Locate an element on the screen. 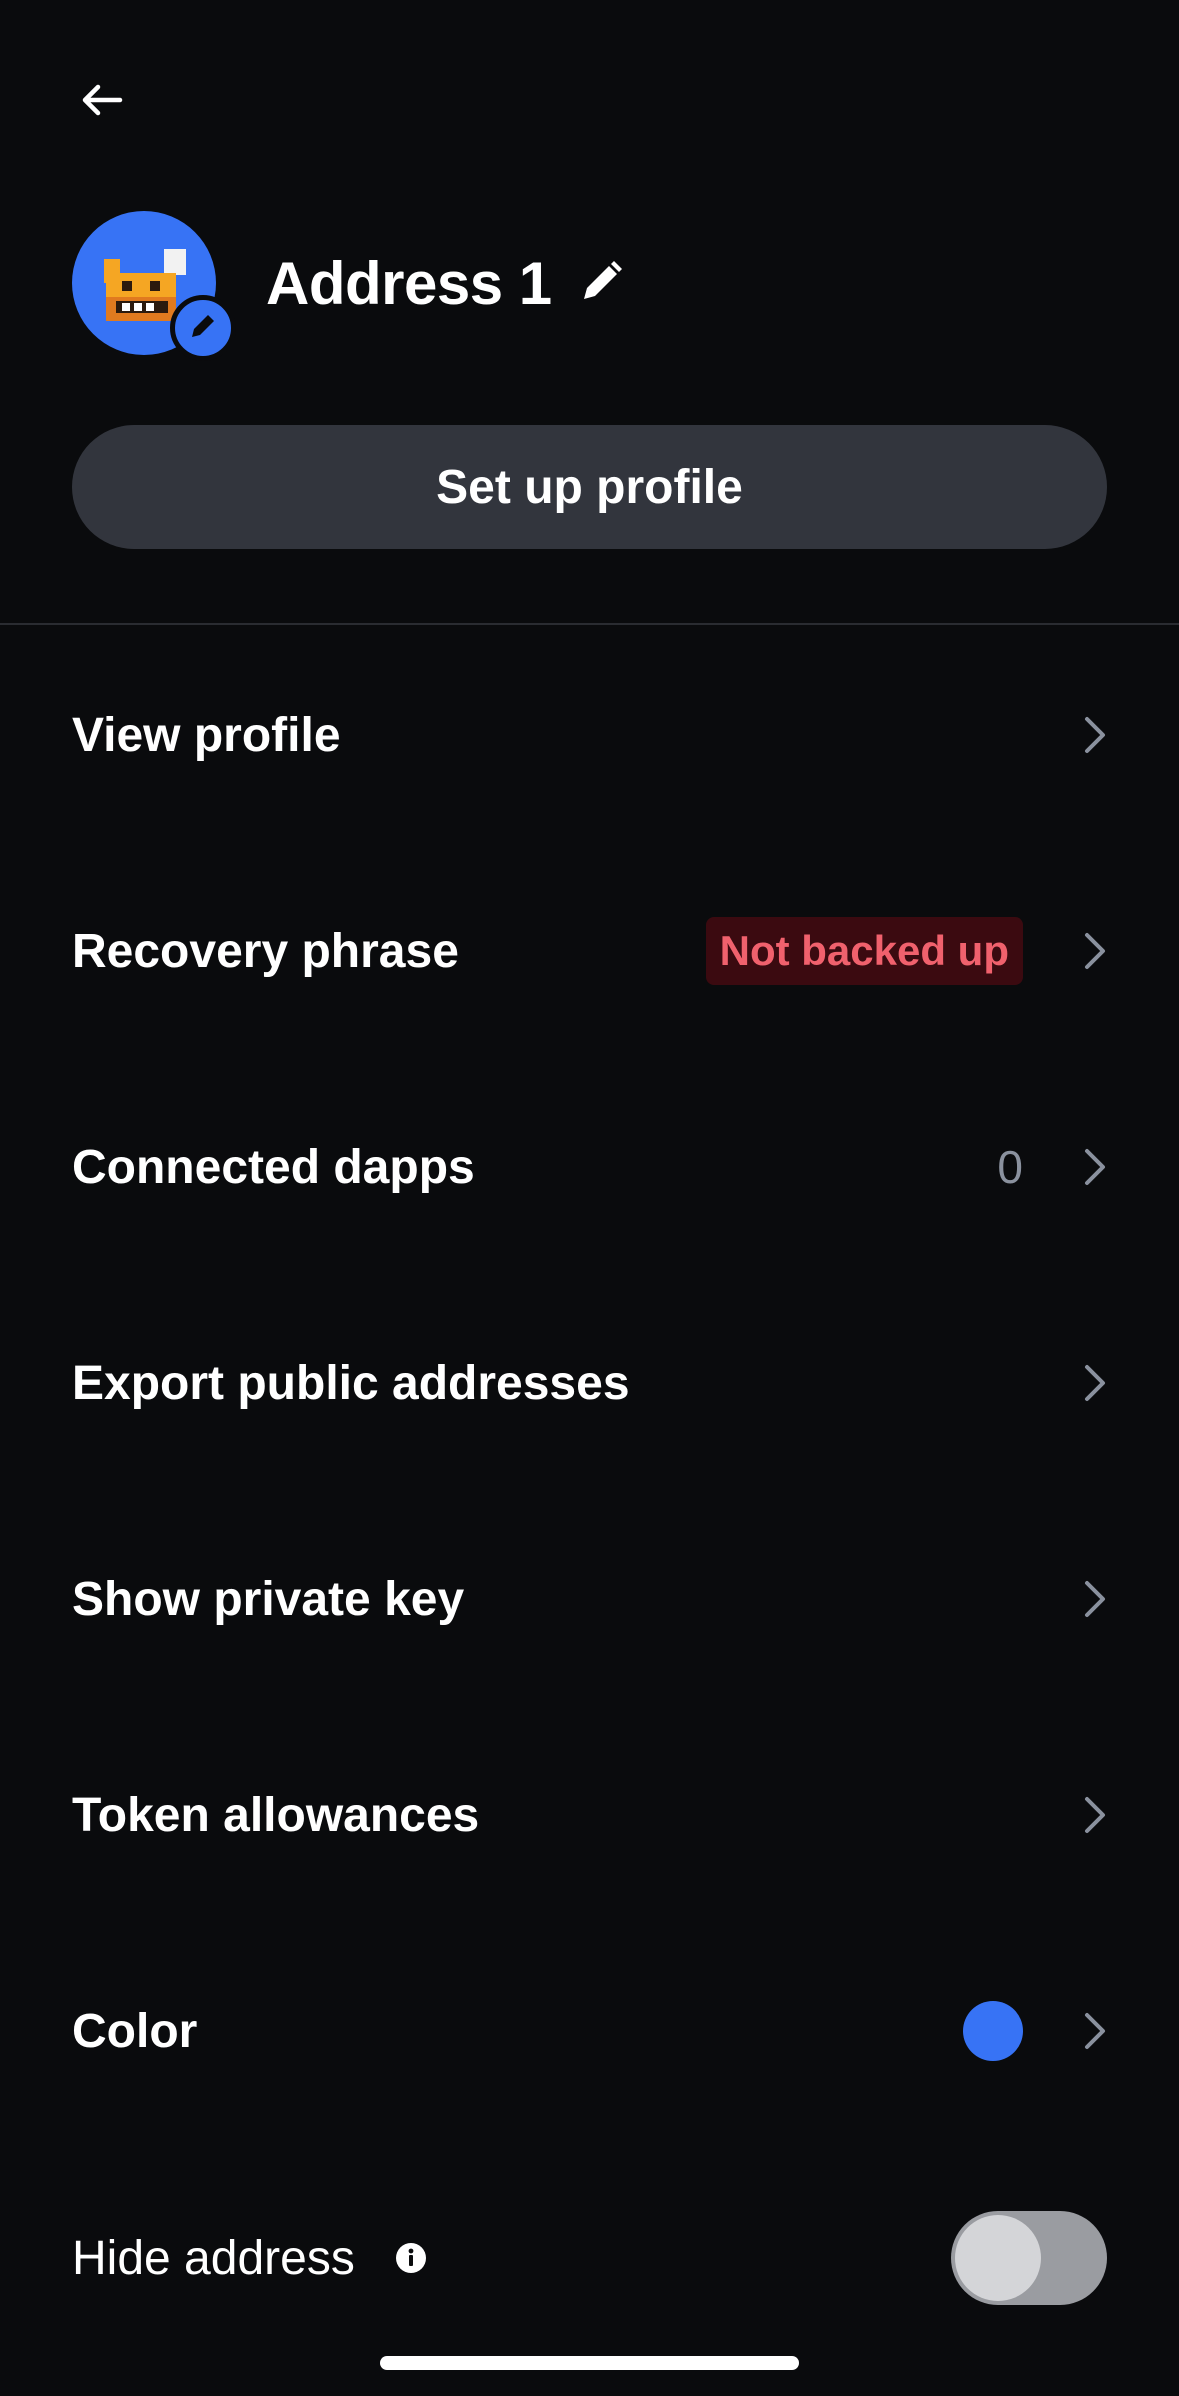  backup-status-badge: Not backed up is located at coordinates (864, 951).